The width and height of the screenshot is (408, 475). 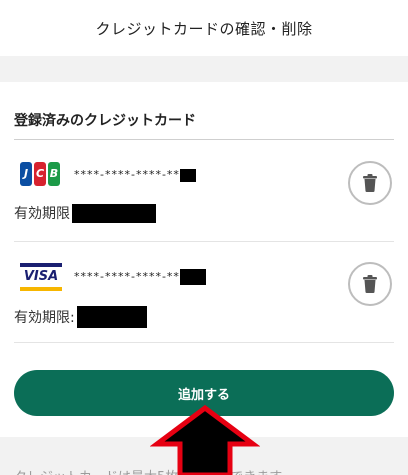 I want to click on page-title: クレジットカードの確認・削除, so click(x=204, y=28).